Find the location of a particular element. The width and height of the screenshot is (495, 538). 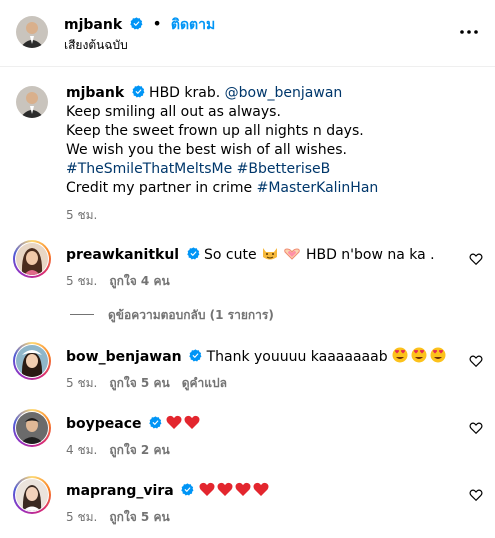

caption-avatar is located at coordinates (32, 102).